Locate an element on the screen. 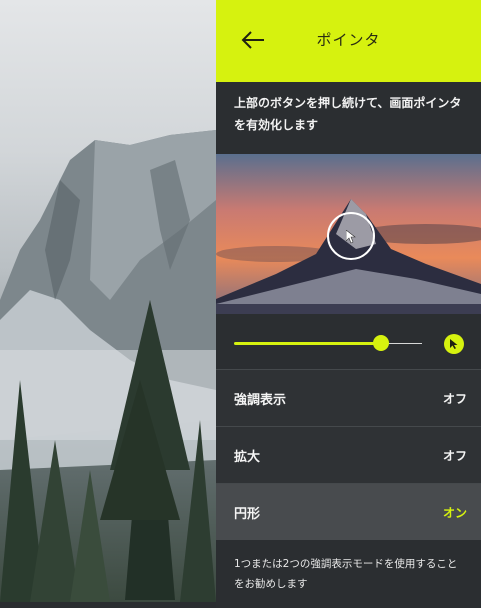 This screenshot has width=481, height=608. setting-value: オン is located at coordinates (454, 513).